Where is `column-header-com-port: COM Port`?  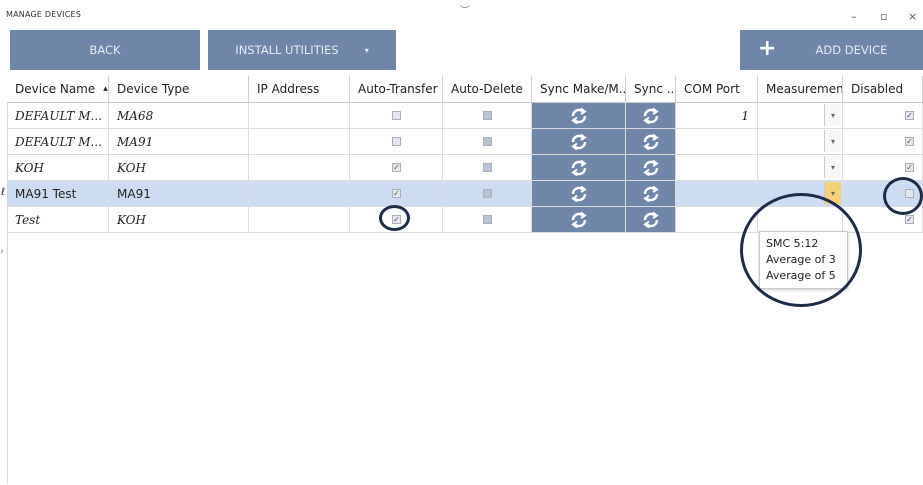 column-header-com-port: COM Port is located at coordinates (717, 89).